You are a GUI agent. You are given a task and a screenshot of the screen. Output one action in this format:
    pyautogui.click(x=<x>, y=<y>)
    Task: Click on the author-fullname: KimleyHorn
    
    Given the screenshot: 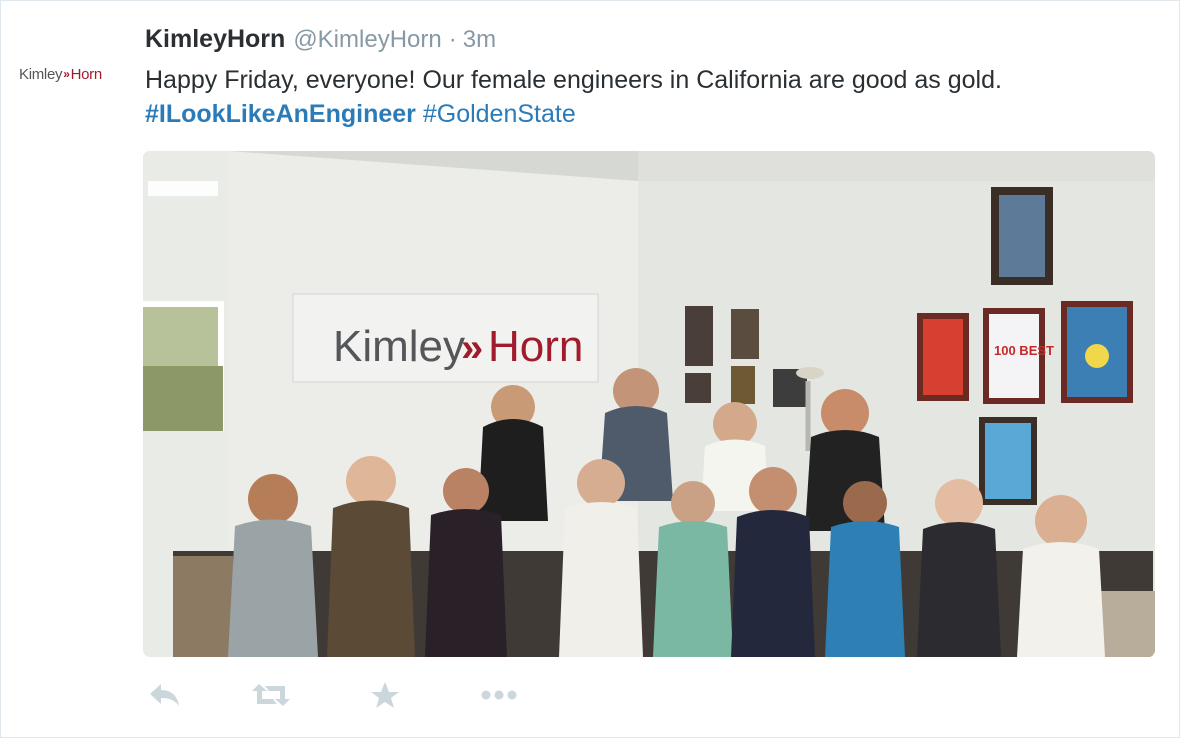 What is the action you would take?
    pyautogui.click(x=215, y=39)
    